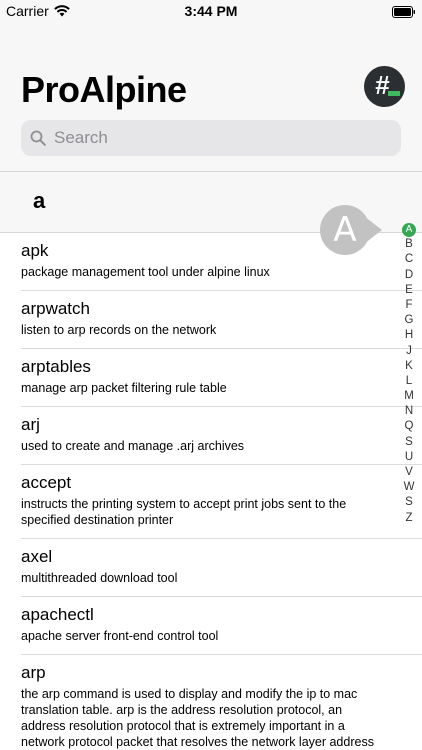 Image resolution: width=422 pixels, height=750 pixels. I want to click on index-letter: K, so click(409, 366).